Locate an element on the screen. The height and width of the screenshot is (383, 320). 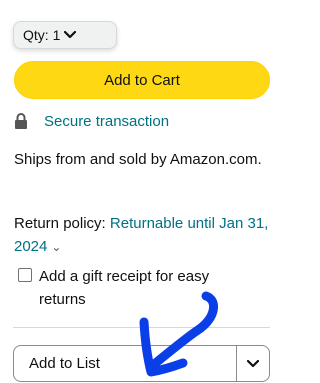
quantity-label: Qty: is located at coordinates (36, 35).